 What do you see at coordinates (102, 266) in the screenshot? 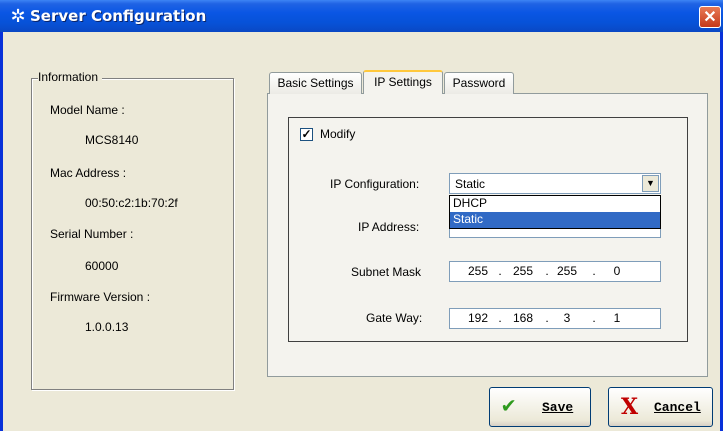
I see `serial-number-value: 60000` at bounding box center [102, 266].